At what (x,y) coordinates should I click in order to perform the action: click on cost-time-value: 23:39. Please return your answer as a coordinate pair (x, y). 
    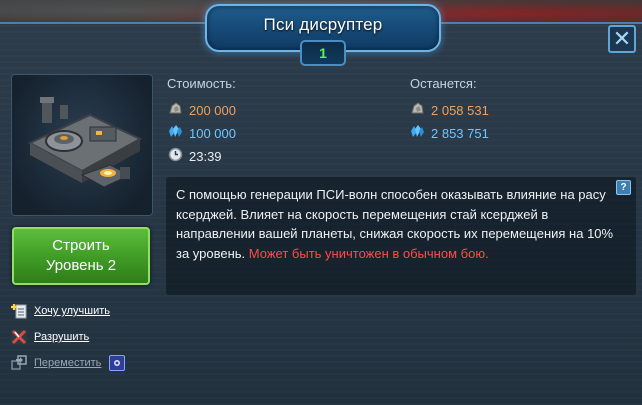
    Looking at the image, I should click on (205, 156).